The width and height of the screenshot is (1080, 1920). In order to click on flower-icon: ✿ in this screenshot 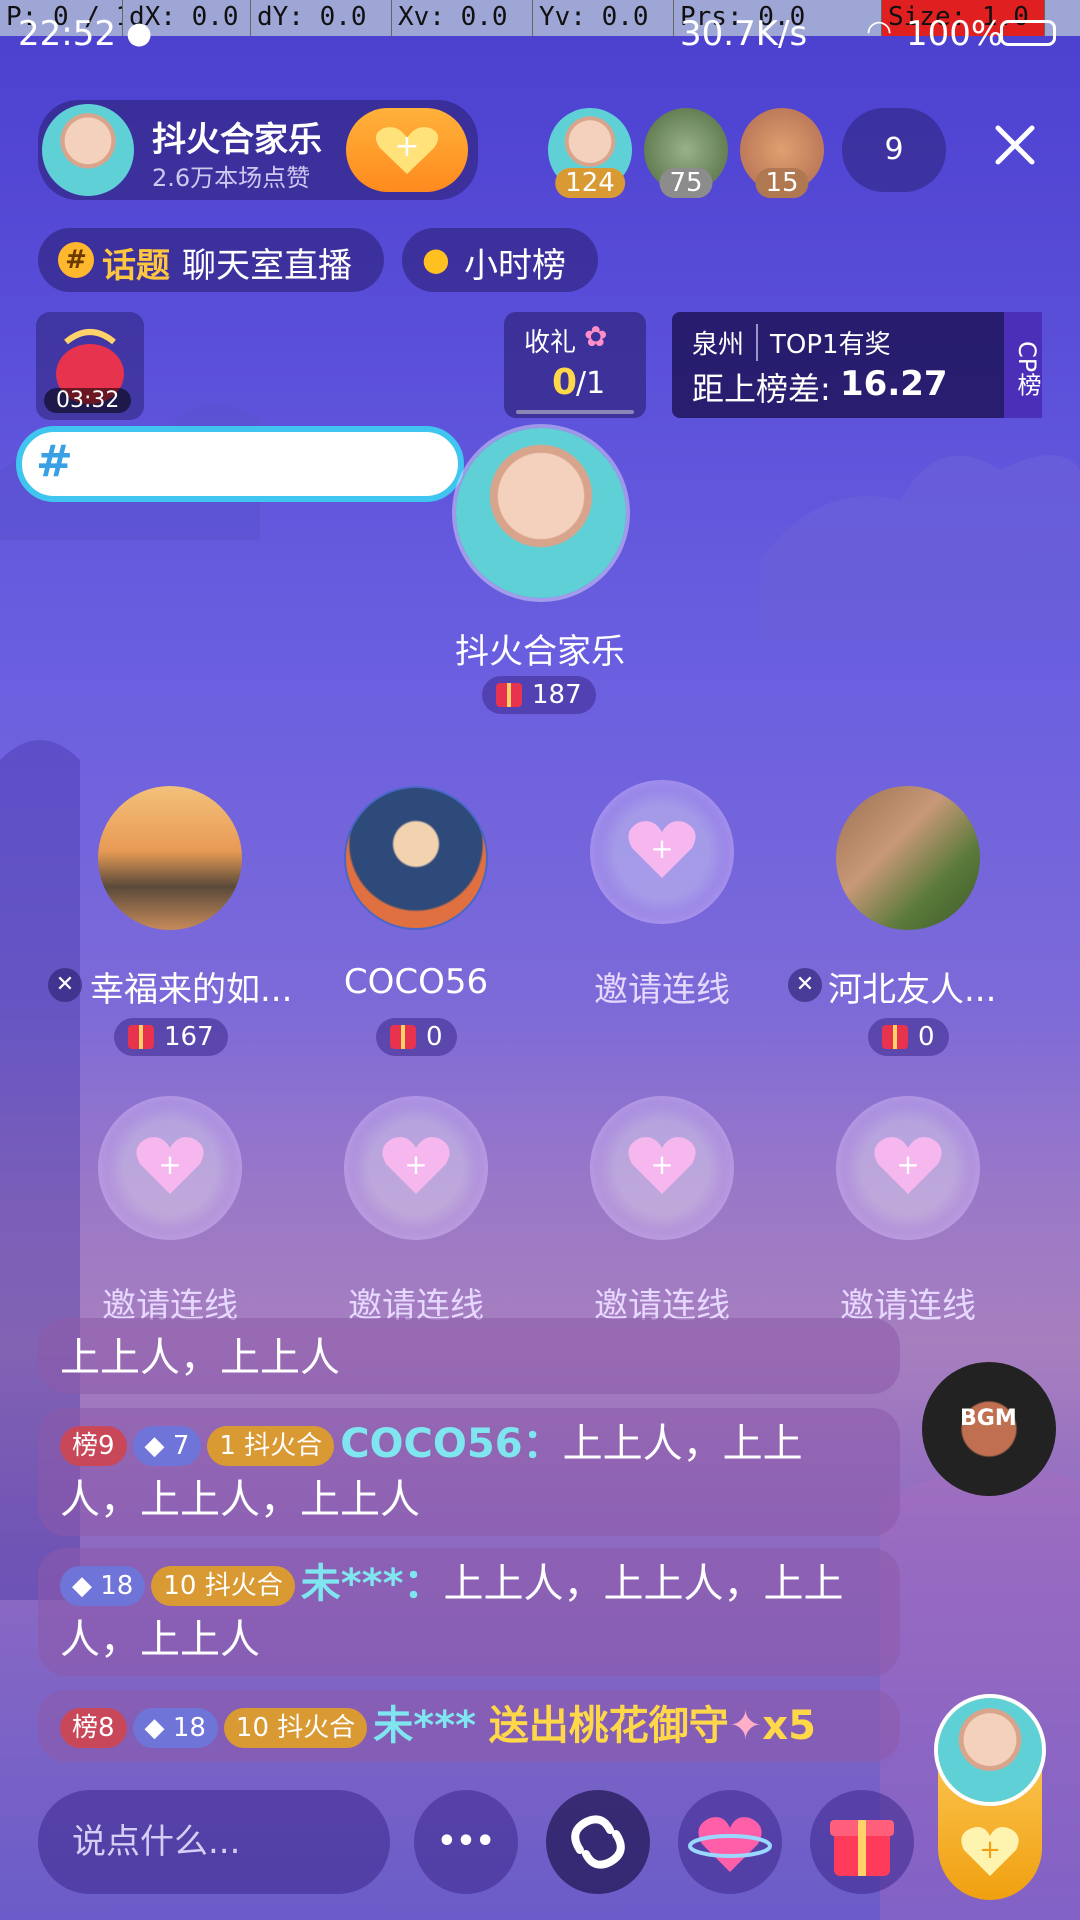, I will do `click(596, 336)`.